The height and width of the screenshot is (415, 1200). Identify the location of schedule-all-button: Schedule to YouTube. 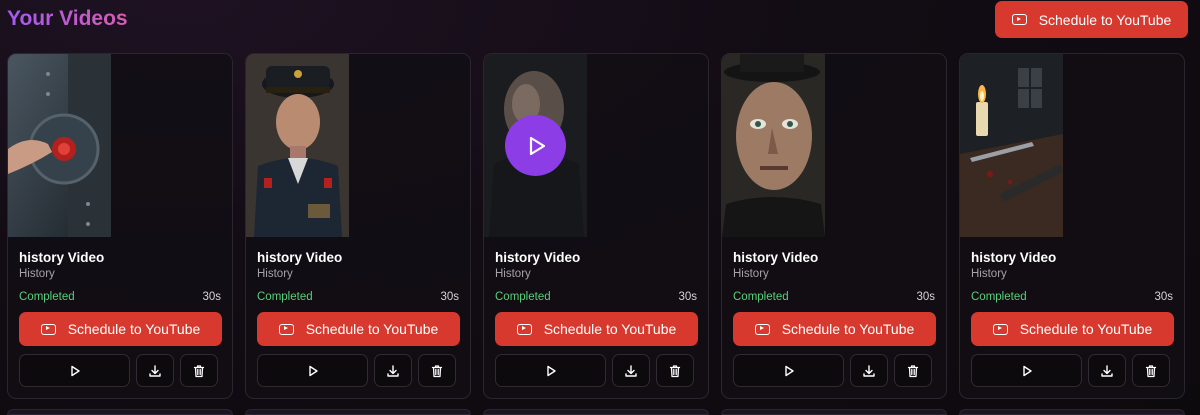
(1091, 19).